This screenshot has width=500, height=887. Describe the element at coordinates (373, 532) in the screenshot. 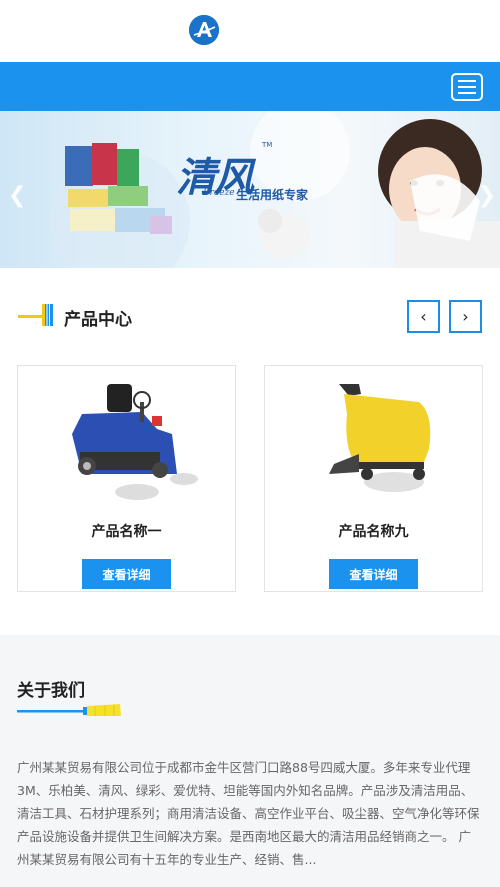

I see `product-name: 产品名称九` at that location.